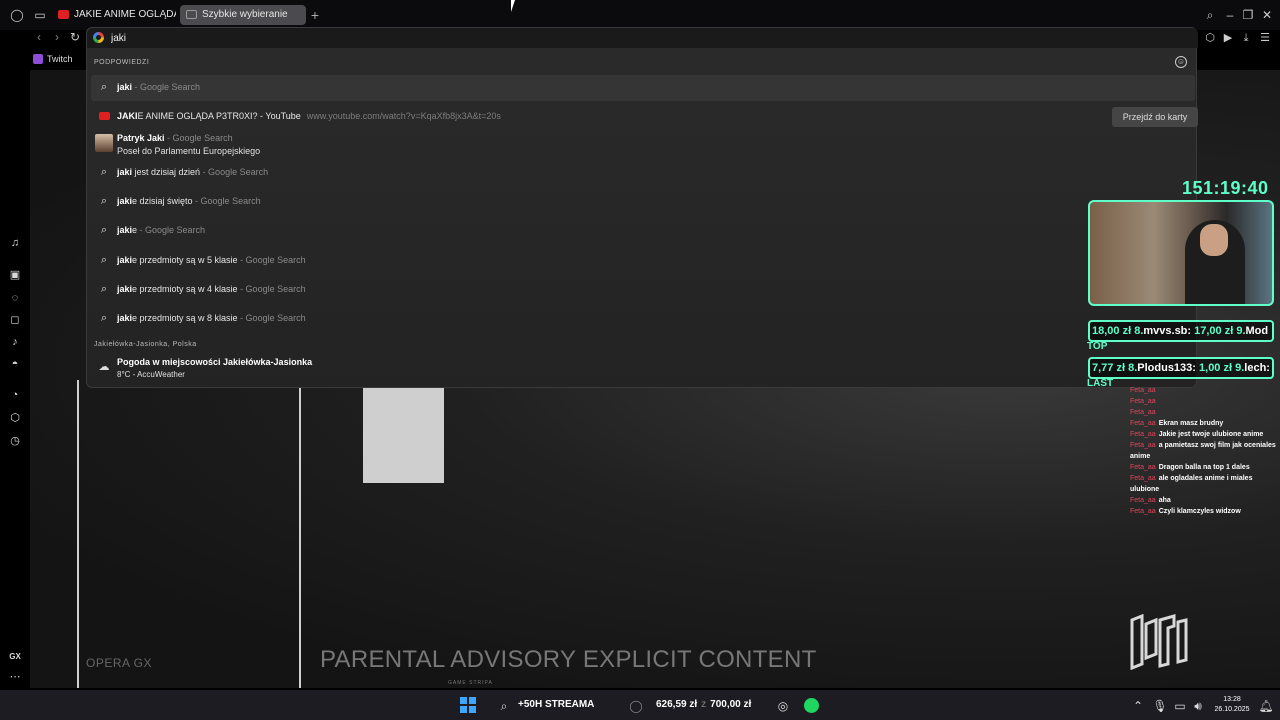  What do you see at coordinates (1180, 706) in the screenshot?
I see `network-icon: ▭` at bounding box center [1180, 706].